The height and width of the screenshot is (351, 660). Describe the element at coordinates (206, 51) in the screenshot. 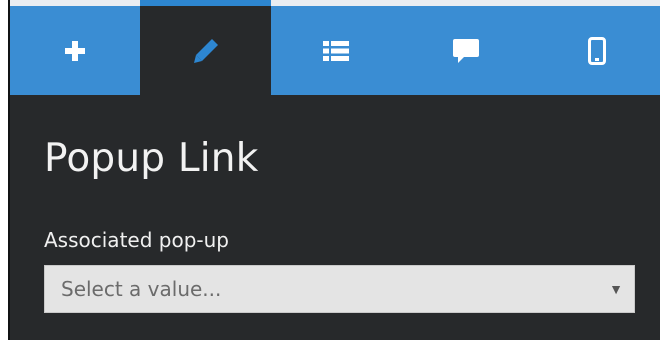

I see `pencil-icon` at that location.